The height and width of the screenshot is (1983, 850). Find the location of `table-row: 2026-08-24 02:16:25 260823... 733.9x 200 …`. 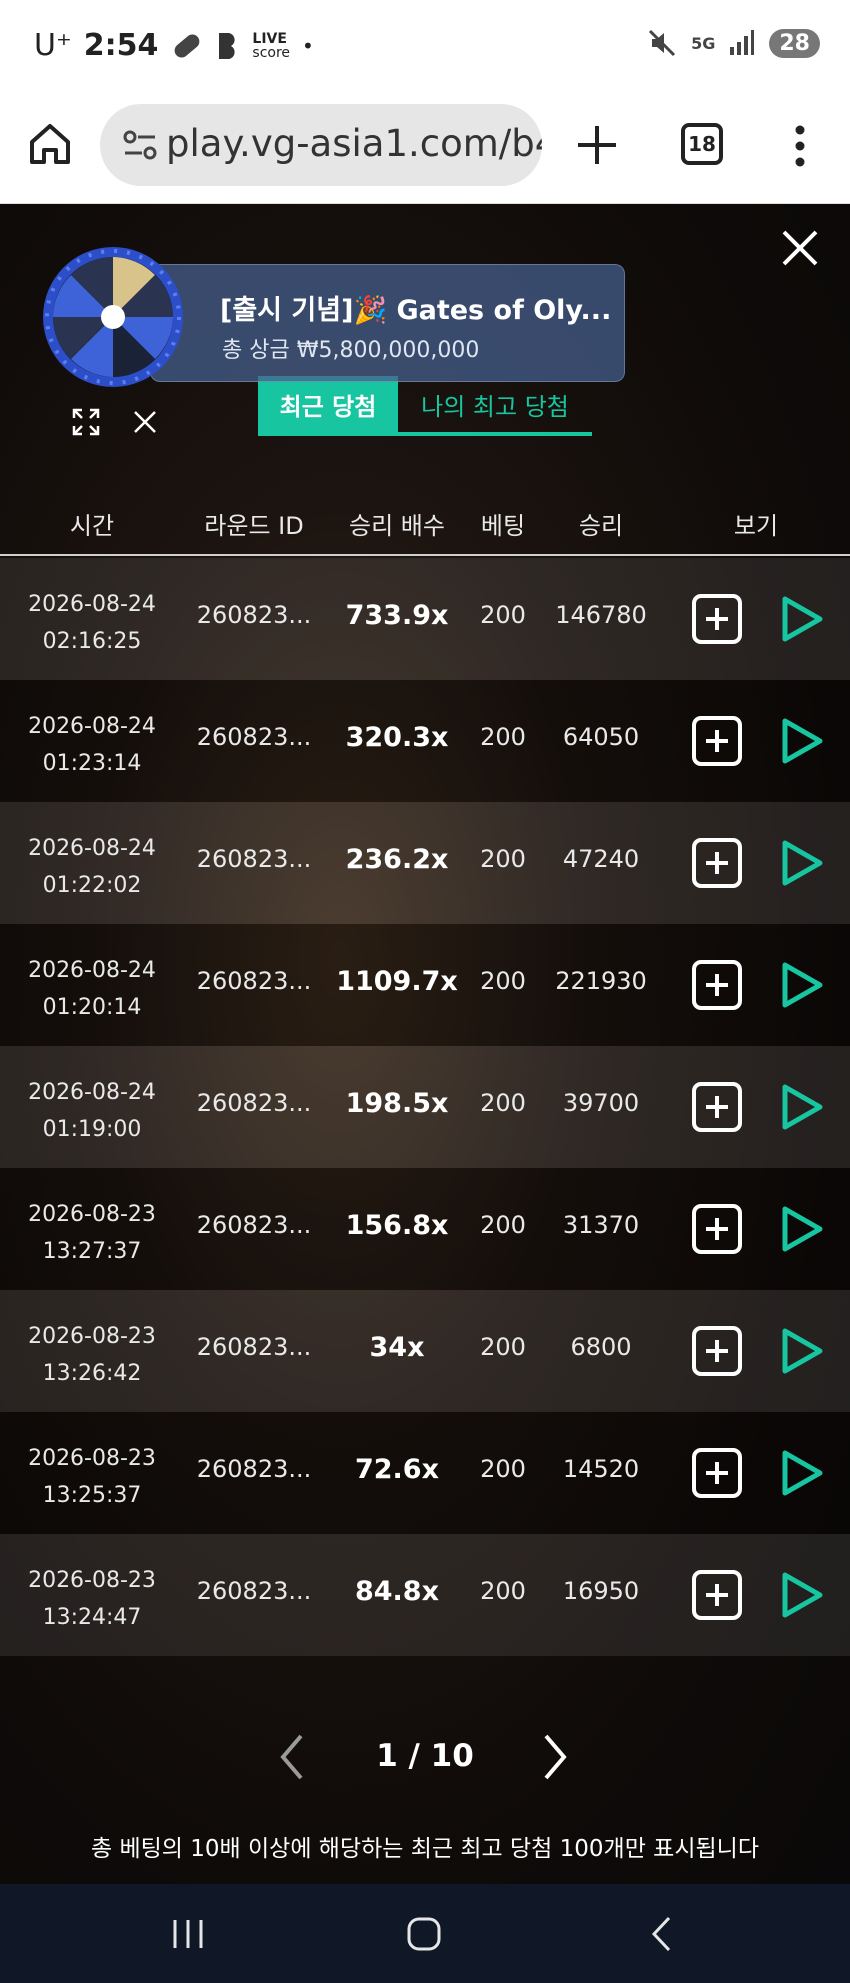

table-row: 2026-08-24 02:16:25 260823... 733.9x 200 … is located at coordinates (425, 619).